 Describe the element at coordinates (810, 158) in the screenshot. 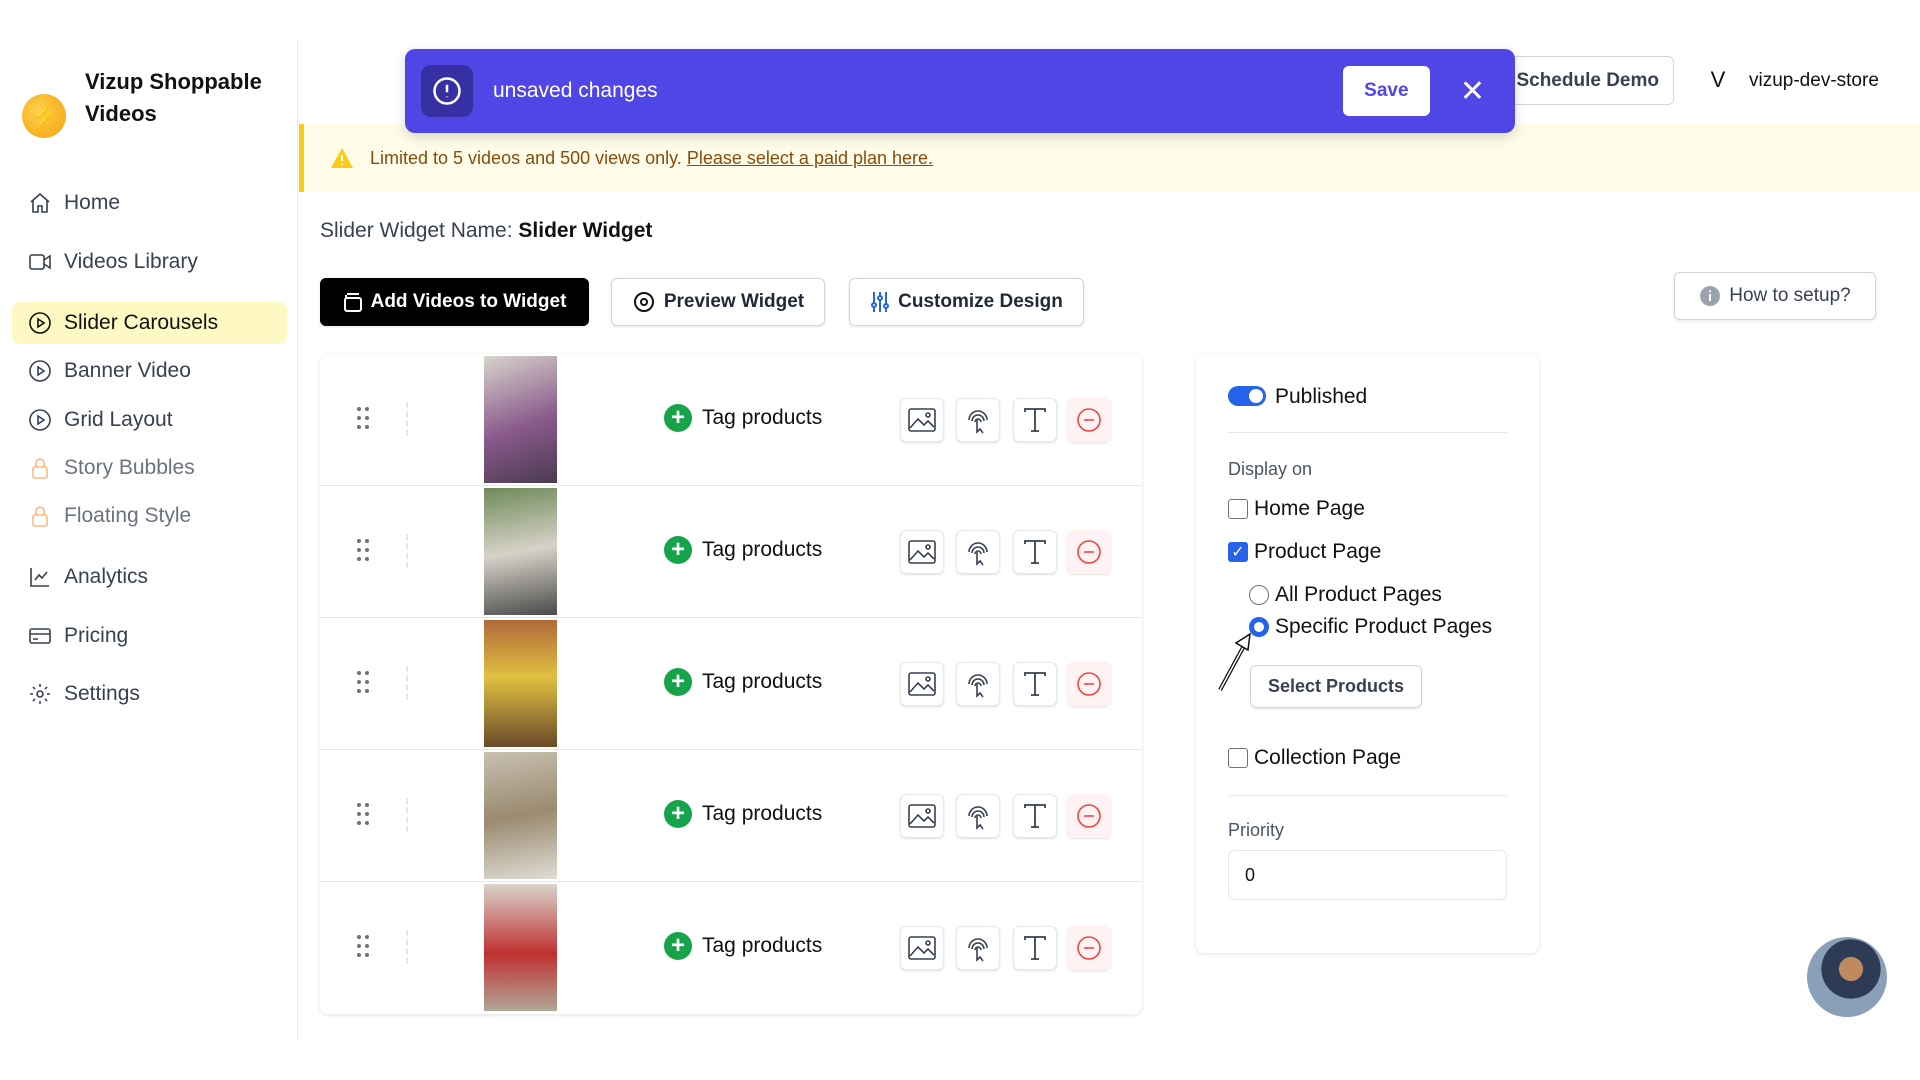

I see `paid-plan-link: Please select a paid plan here.` at that location.